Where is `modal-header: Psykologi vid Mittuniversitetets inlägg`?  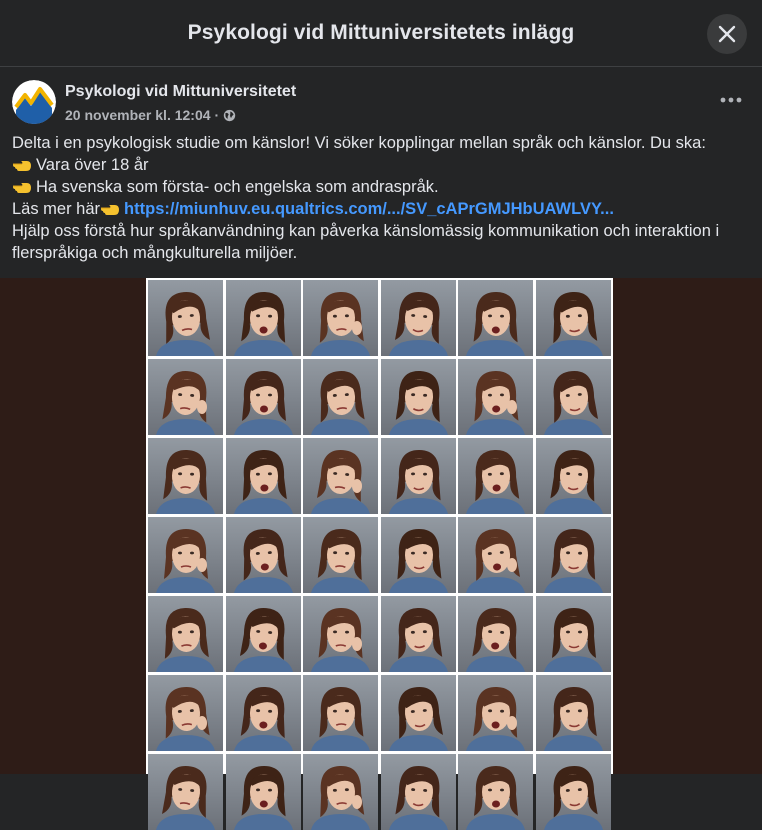
modal-header: Psykologi vid Mittuniversitetets inlägg is located at coordinates (381, 33).